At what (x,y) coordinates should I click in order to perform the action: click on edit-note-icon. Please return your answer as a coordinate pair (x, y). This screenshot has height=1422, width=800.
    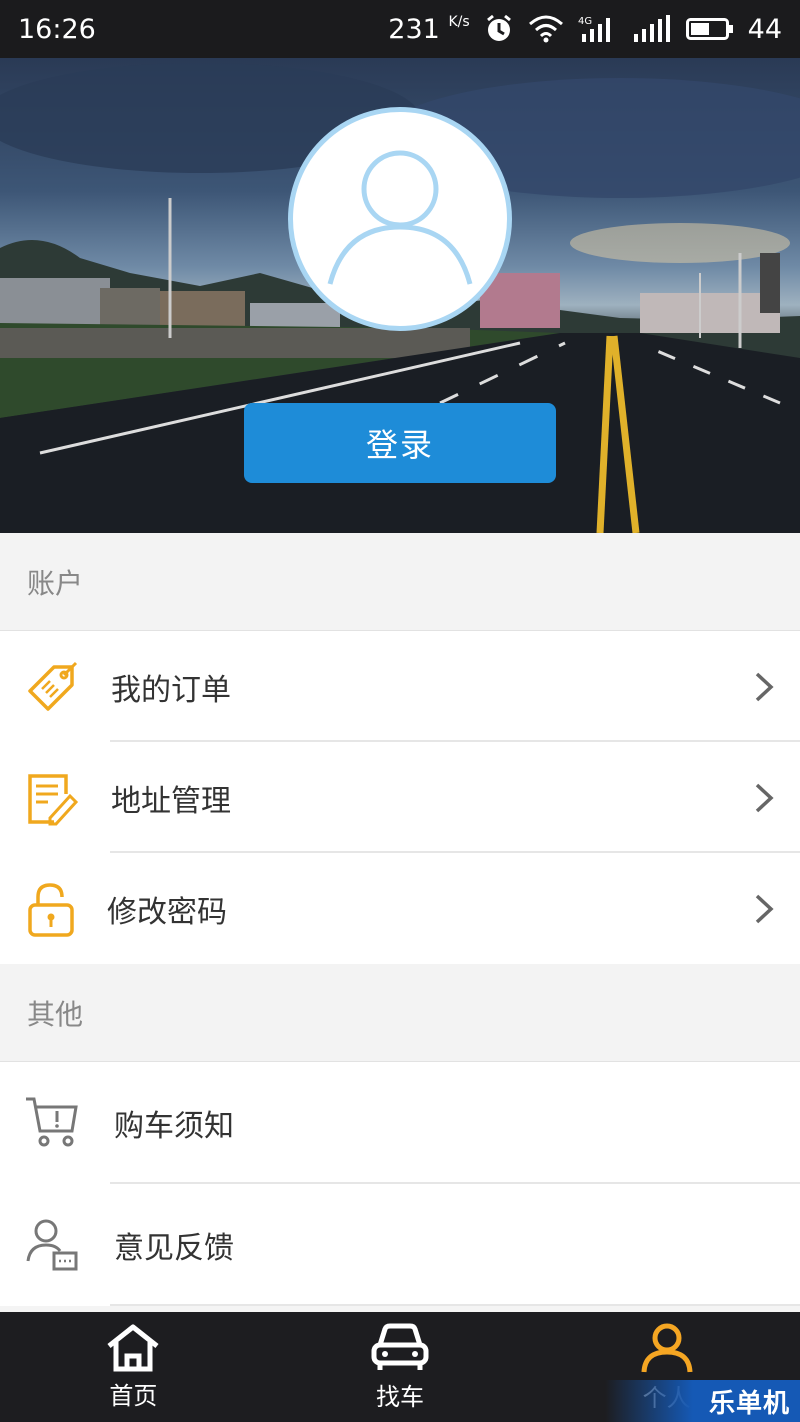
    Looking at the image, I should click on (52, 798).